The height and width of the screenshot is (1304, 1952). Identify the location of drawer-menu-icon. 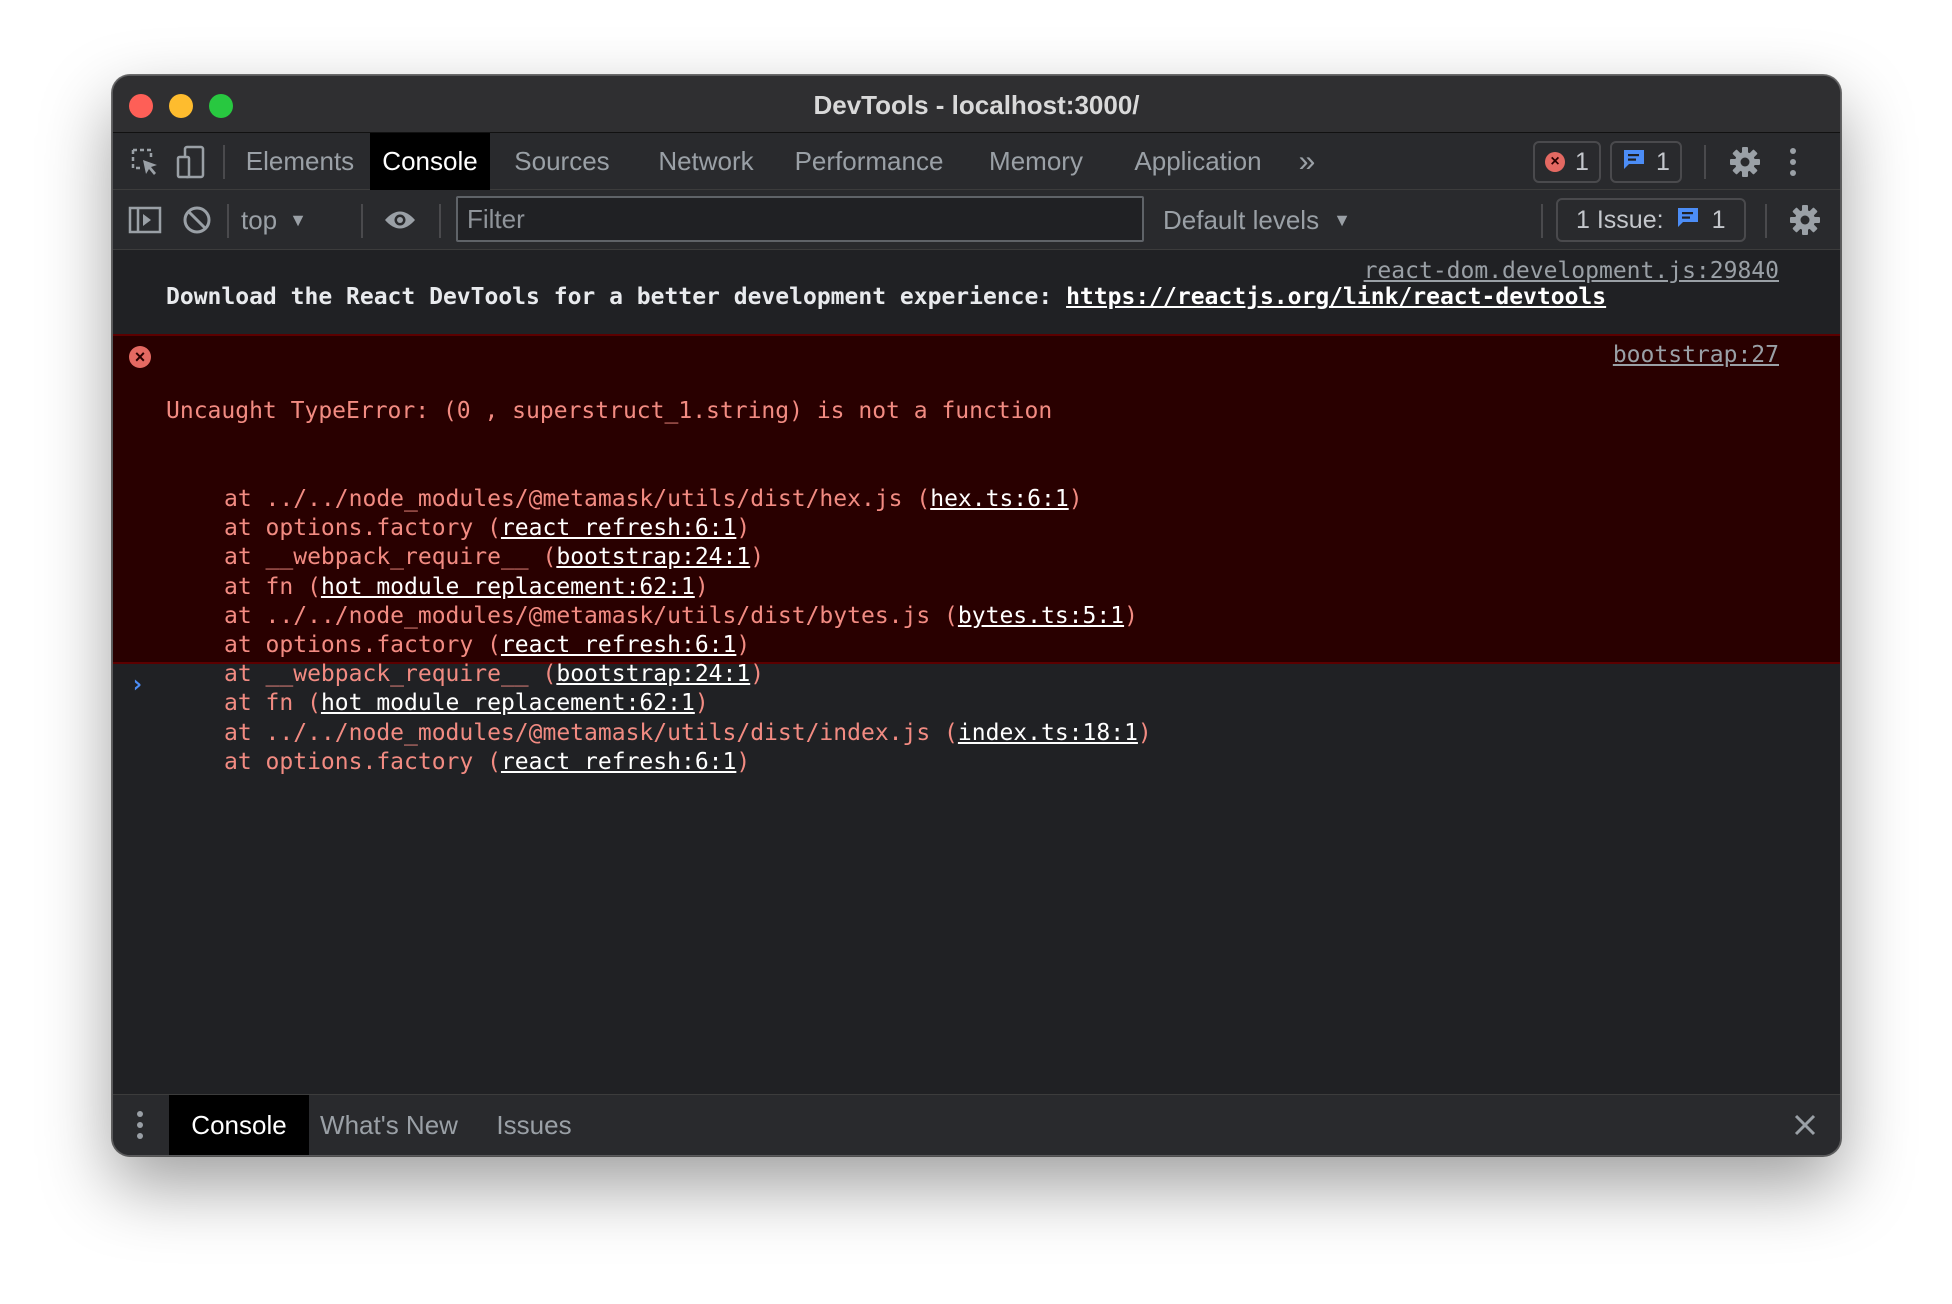
(140, 1125).